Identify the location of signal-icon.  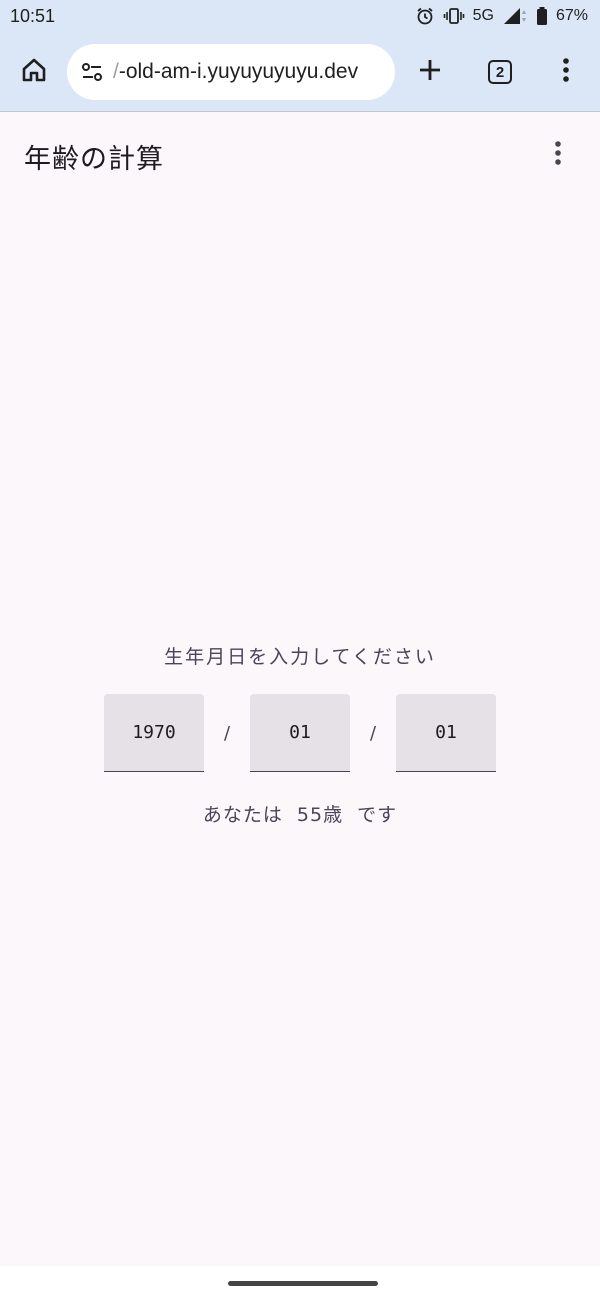
(515, 16).